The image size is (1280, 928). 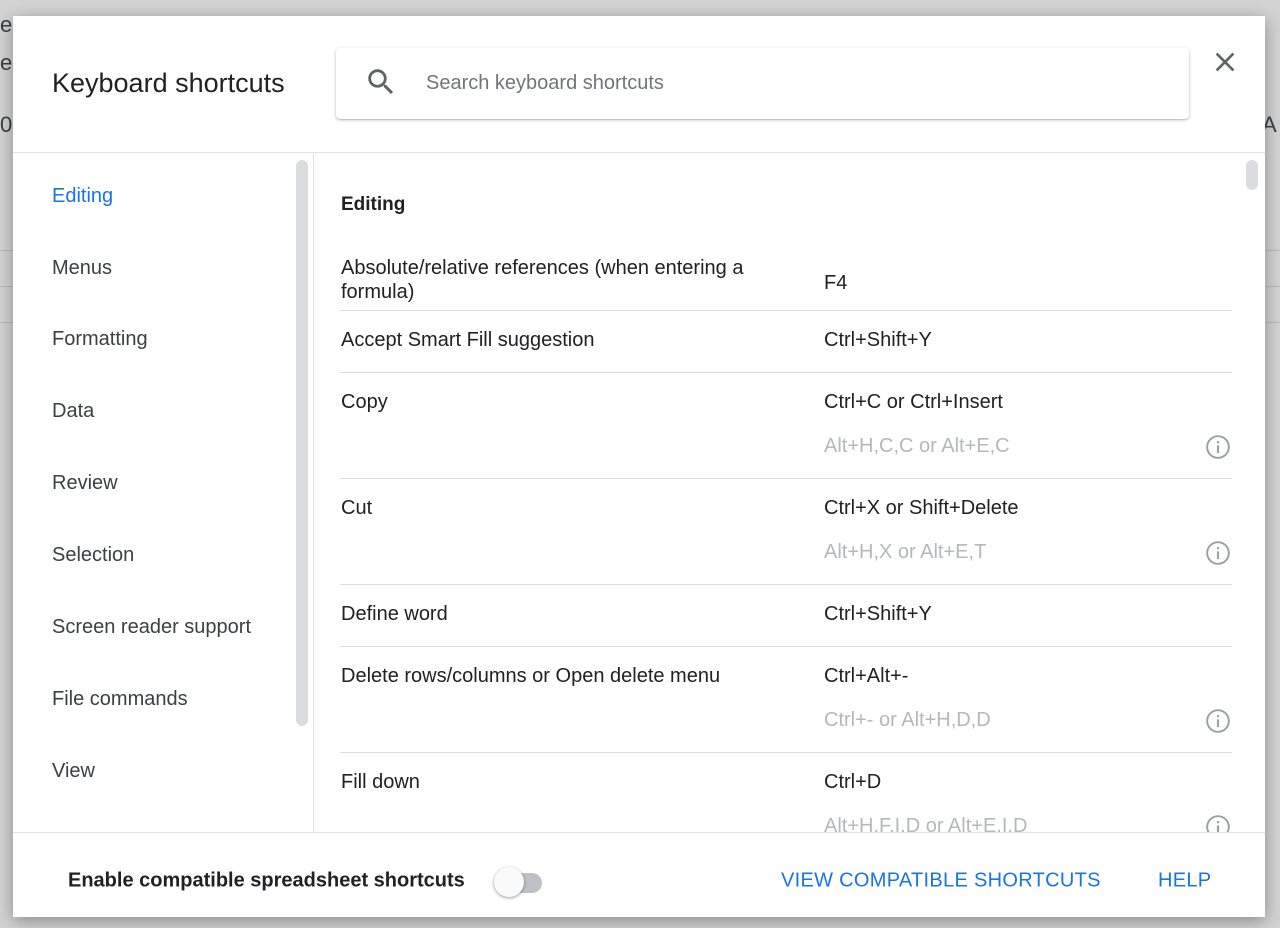 What do you see at coordinates (394, 614) in the screenshot?
I see `shortcut-label: Define word` at bounding box center [394, 614].